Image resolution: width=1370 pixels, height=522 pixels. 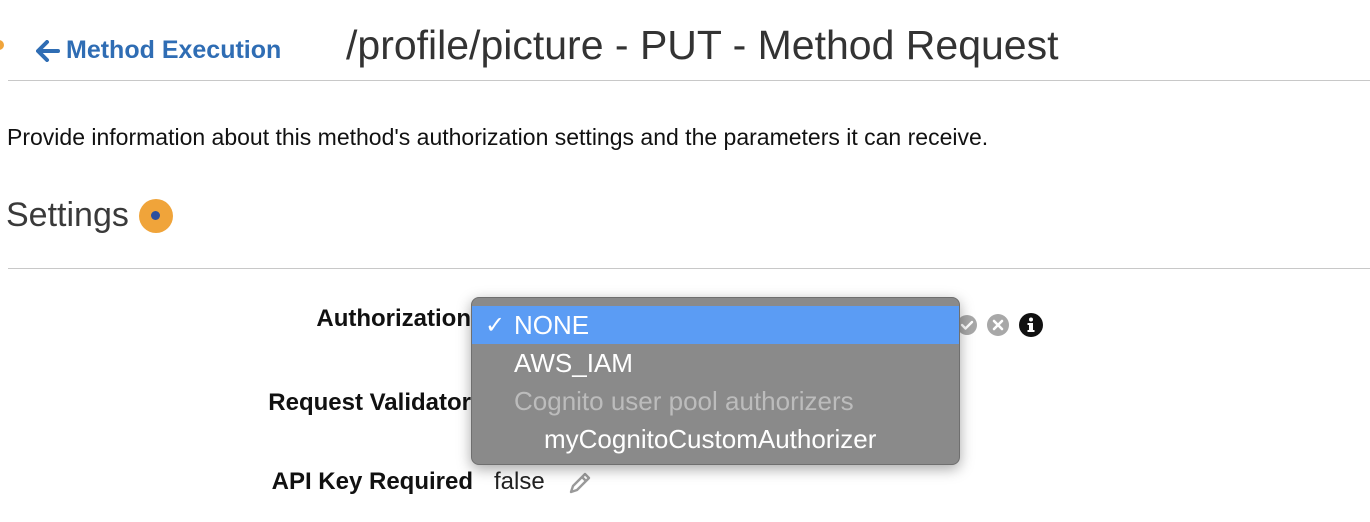 What do you see at coordinates (155, 215) in the screenshot?
I see `status-dot-icon` at bounding box center [155, 215].